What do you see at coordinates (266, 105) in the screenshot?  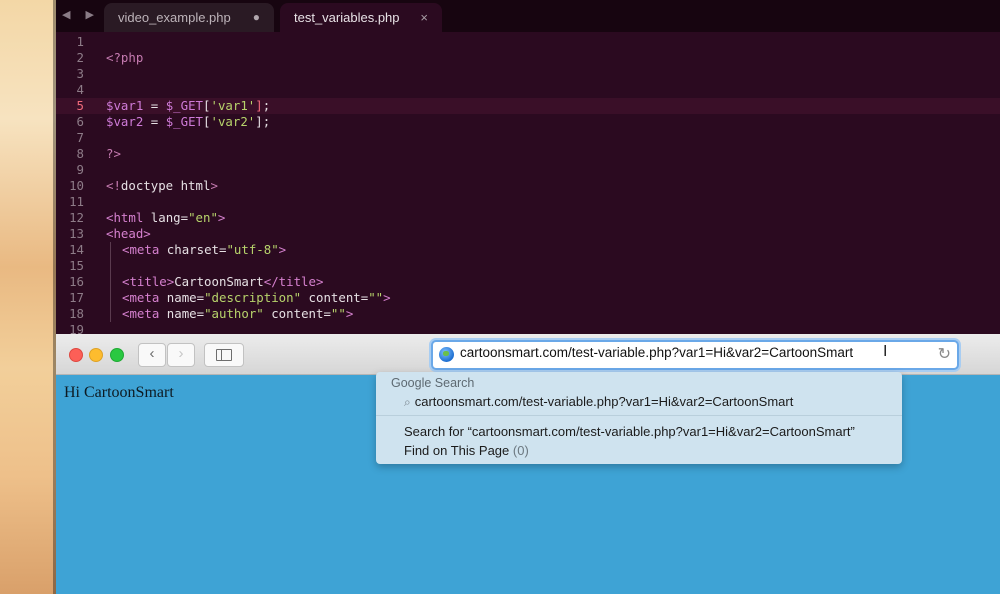 I see `code-token: ;` at bounding box center [266, 105].